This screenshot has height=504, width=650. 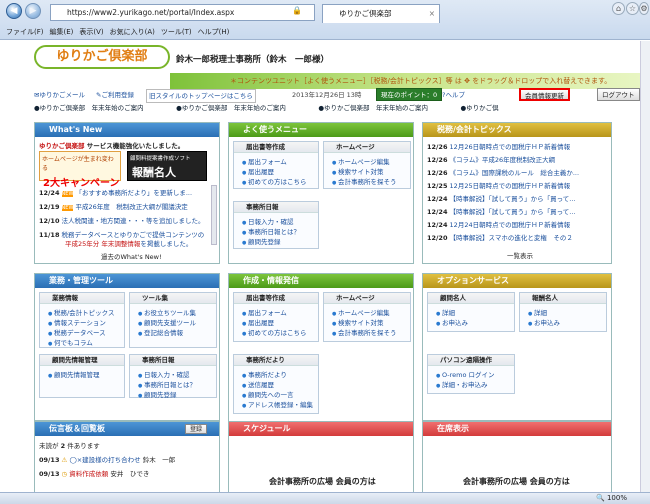 I want to click on box-title: ツール集, so click(x=173, y=298).